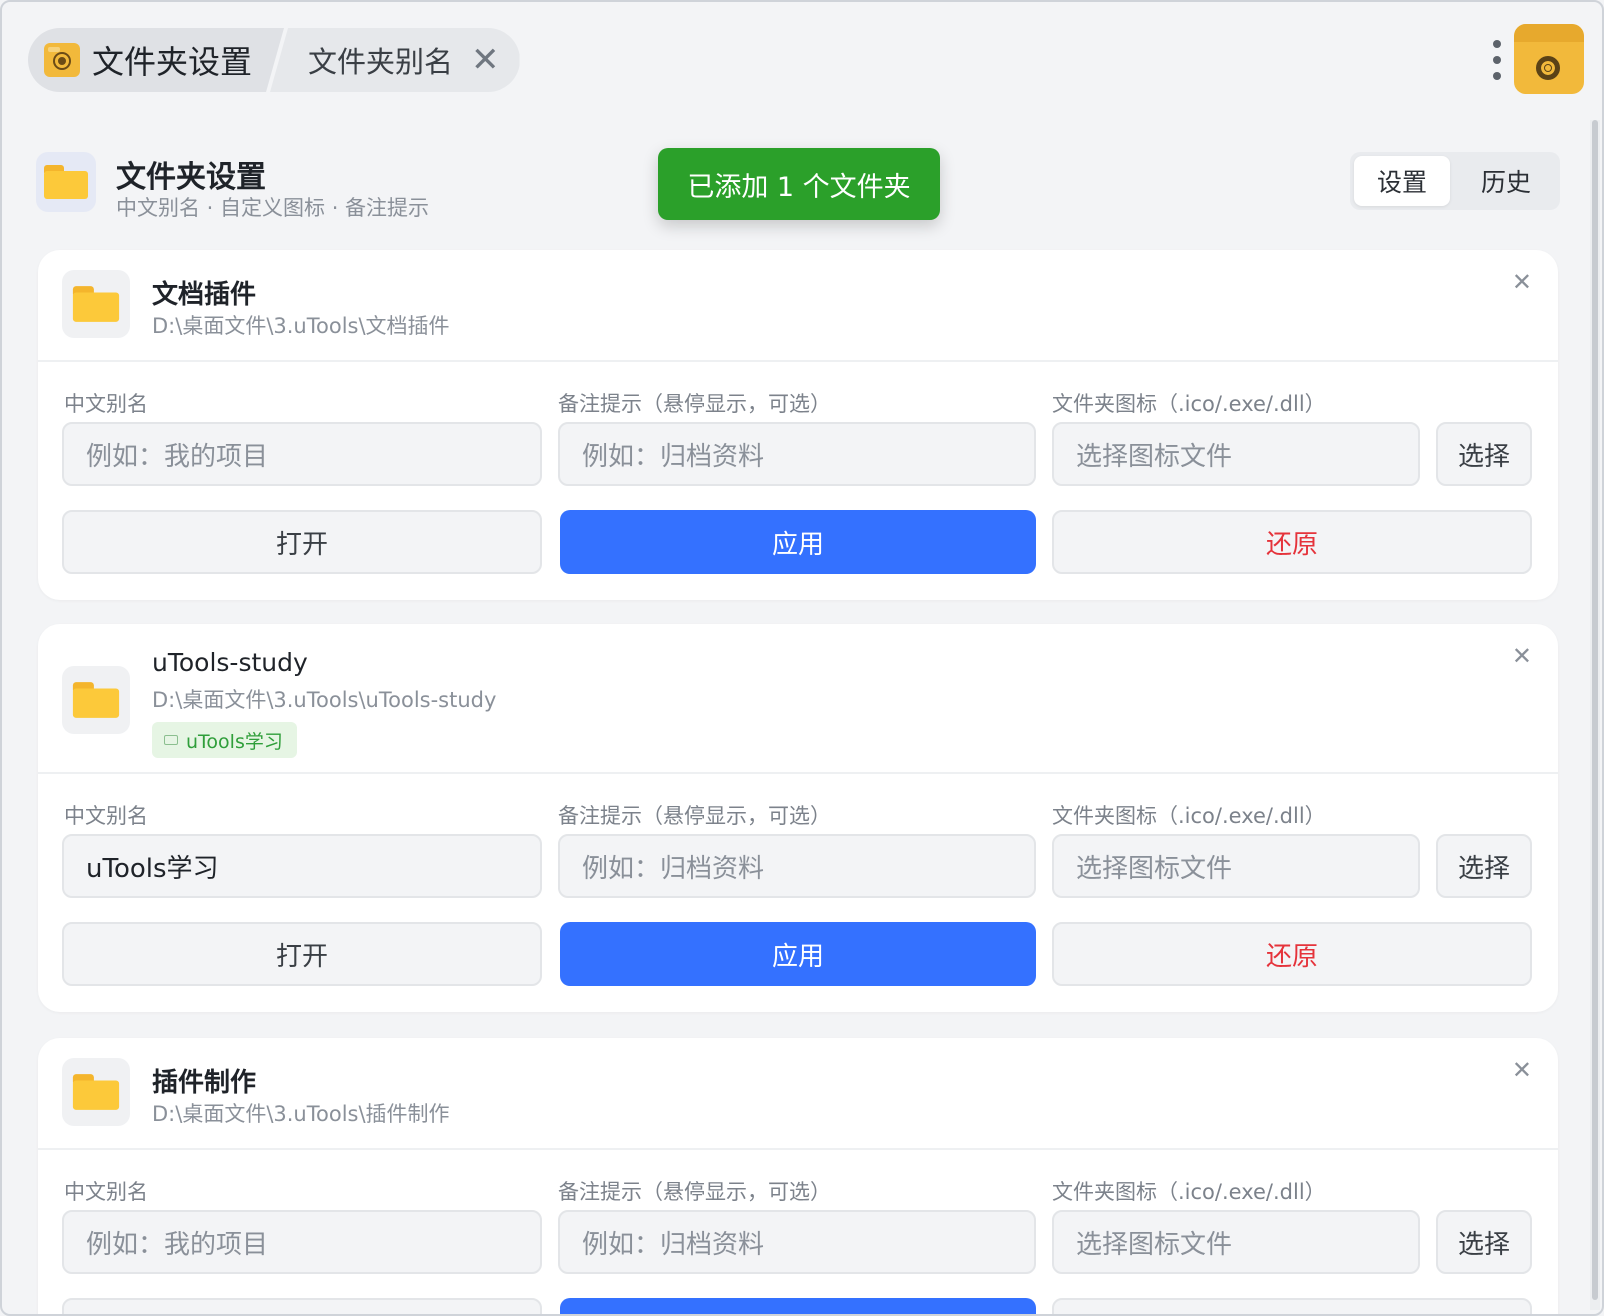 Image resolution: width=1604 pixels, height=1316 pixels. Describe the element at coordinates (802, 61) in the screenshot. I see `top-bar: 文件夹设置 文件夹别名 ✕` at that location.